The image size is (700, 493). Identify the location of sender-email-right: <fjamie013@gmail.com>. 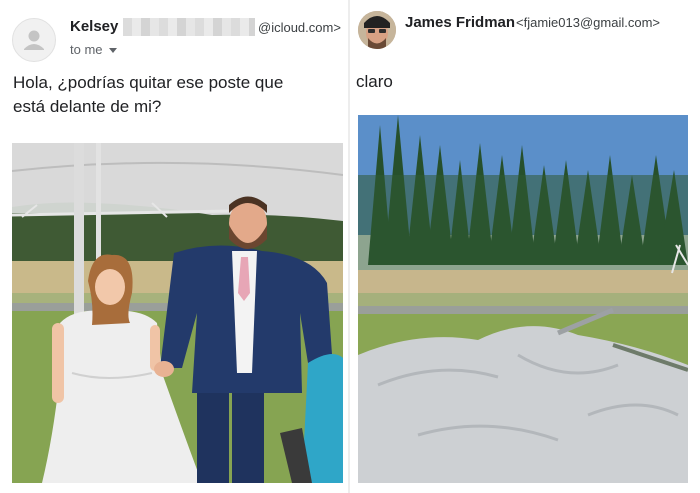
(588, 22).